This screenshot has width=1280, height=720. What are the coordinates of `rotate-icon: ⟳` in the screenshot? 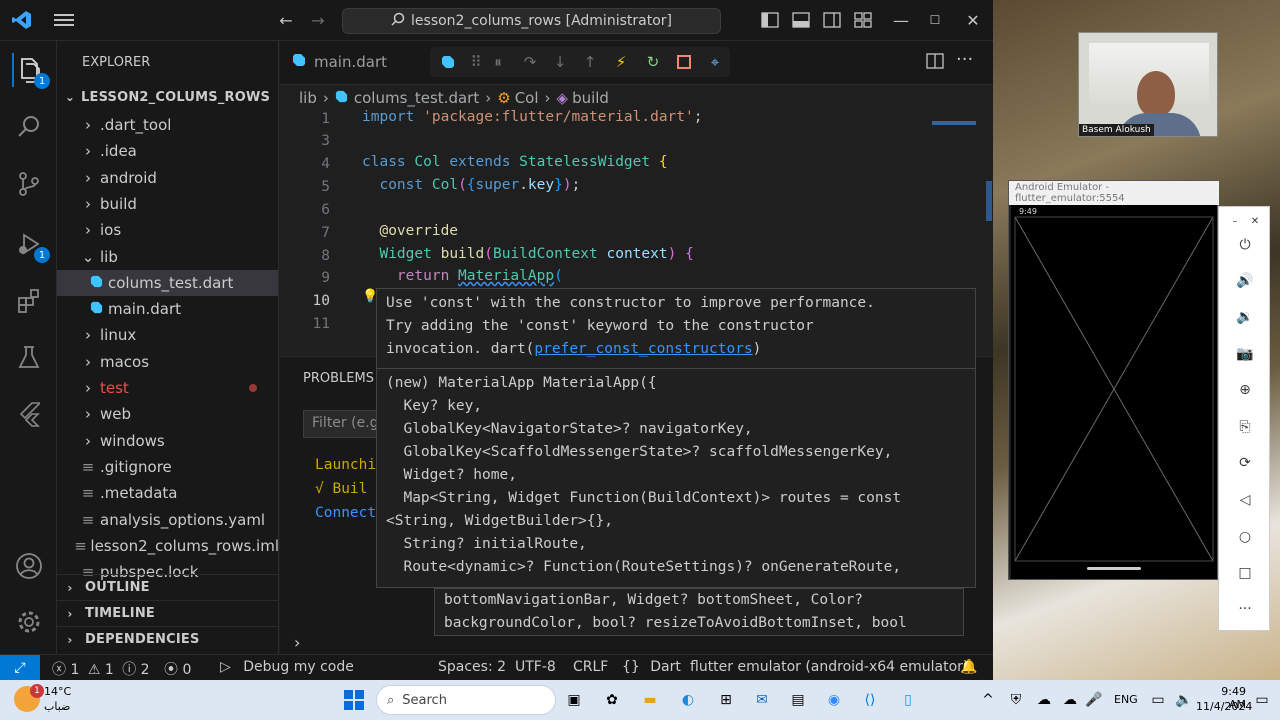 It's located at (1245, 463).